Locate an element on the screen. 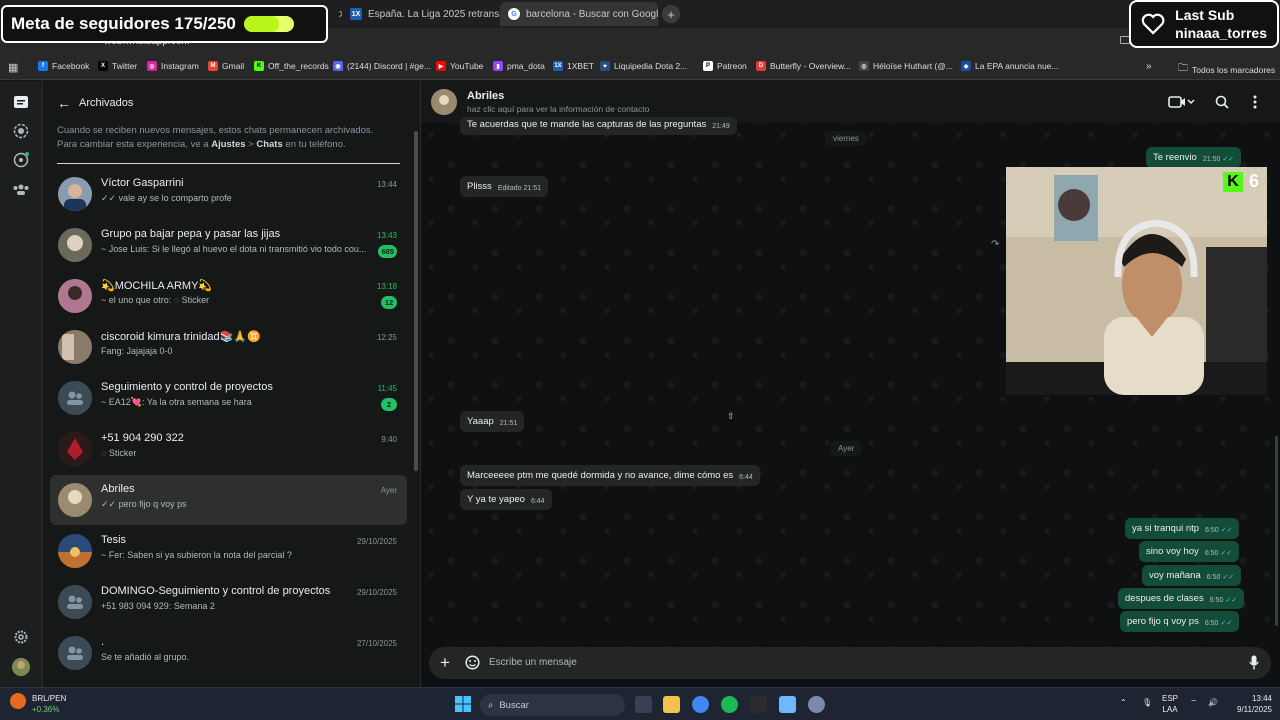 This screenshot has height=720, width=1280. message-outgoing: voy mañana 6:50 ✓✓ is located at coordinates (1192, 575).